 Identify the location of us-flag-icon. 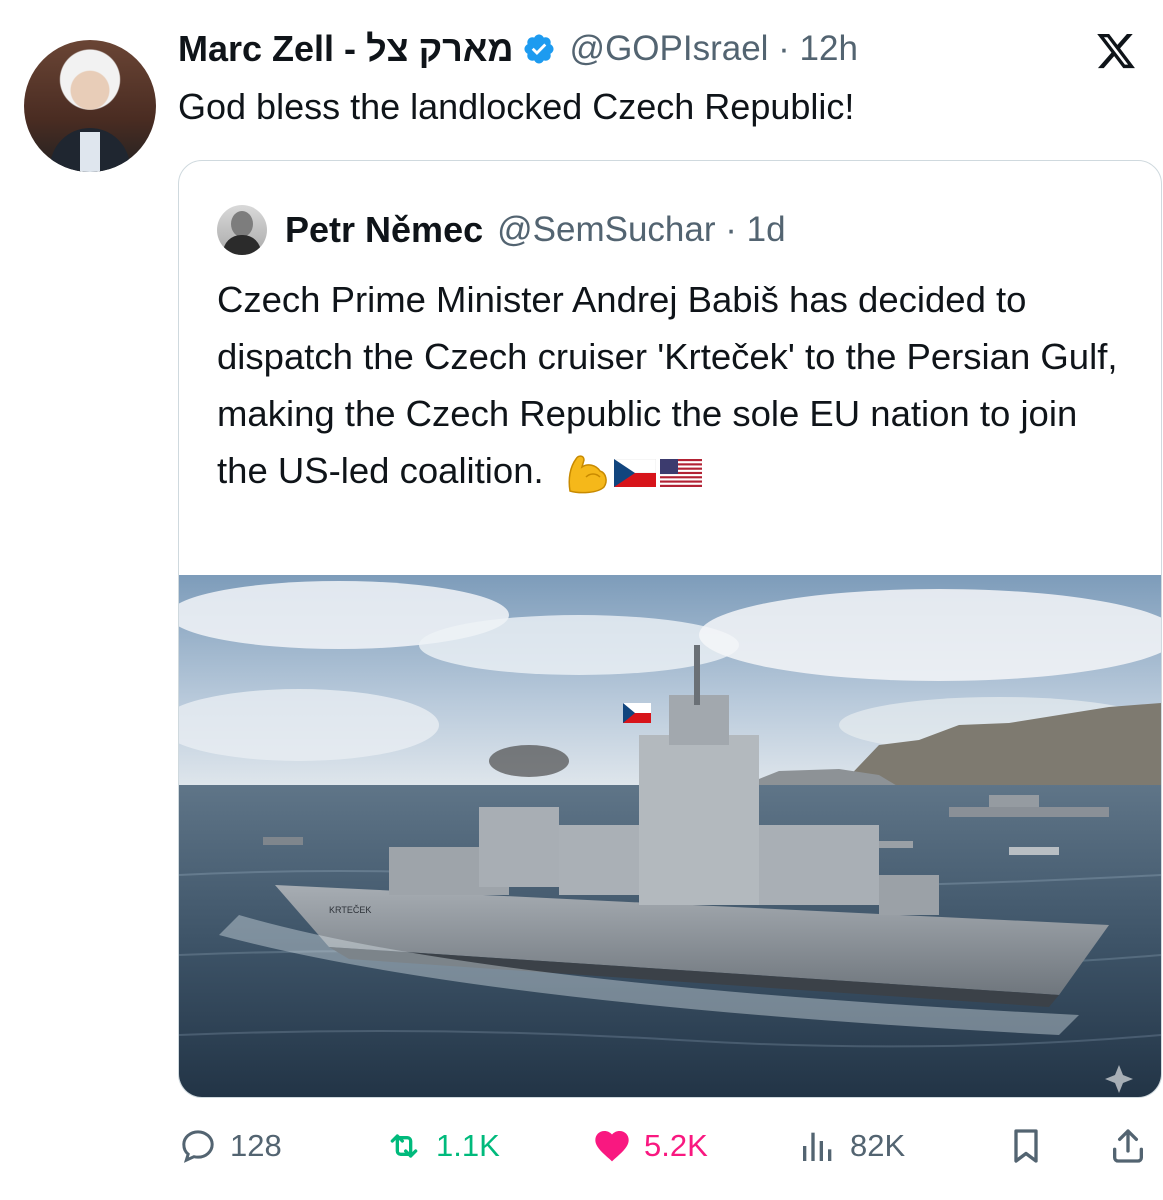
(680, 473).